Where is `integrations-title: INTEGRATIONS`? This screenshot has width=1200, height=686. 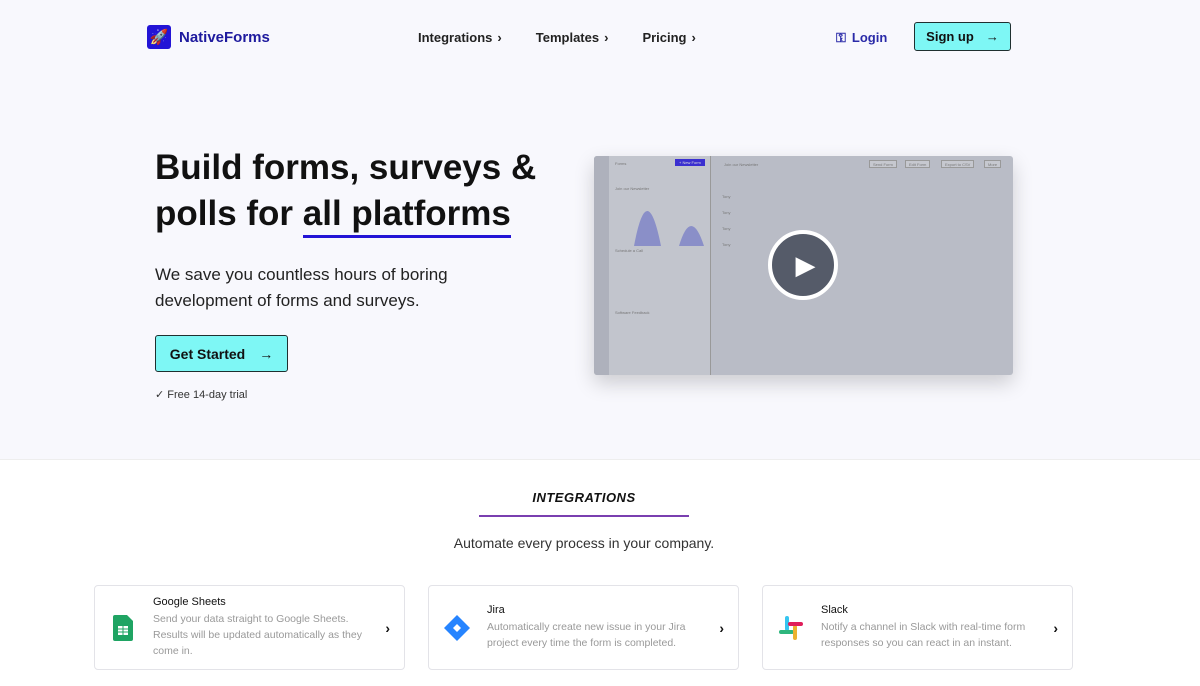
integrations-title: INTEGRATIONS is located at coordinates (584, 497).